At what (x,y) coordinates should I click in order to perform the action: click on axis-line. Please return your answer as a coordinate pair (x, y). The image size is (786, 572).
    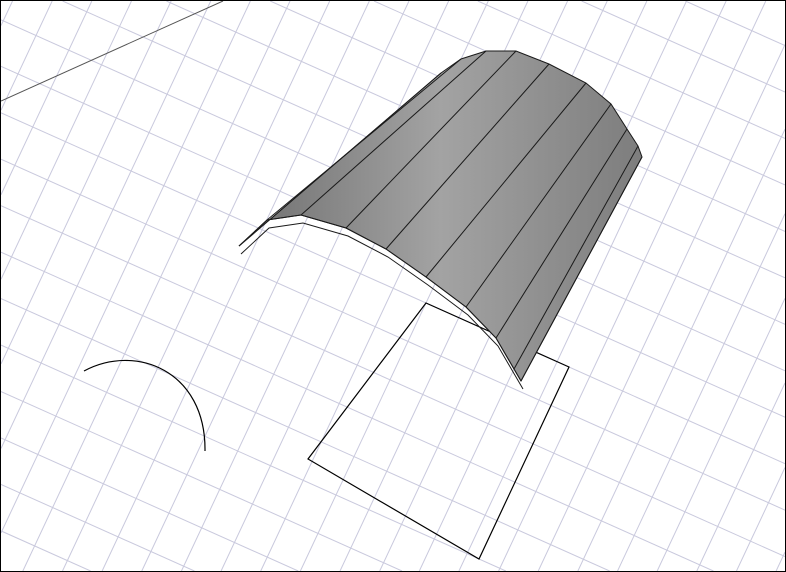
    Looking at the image, I should click on (112, 51).